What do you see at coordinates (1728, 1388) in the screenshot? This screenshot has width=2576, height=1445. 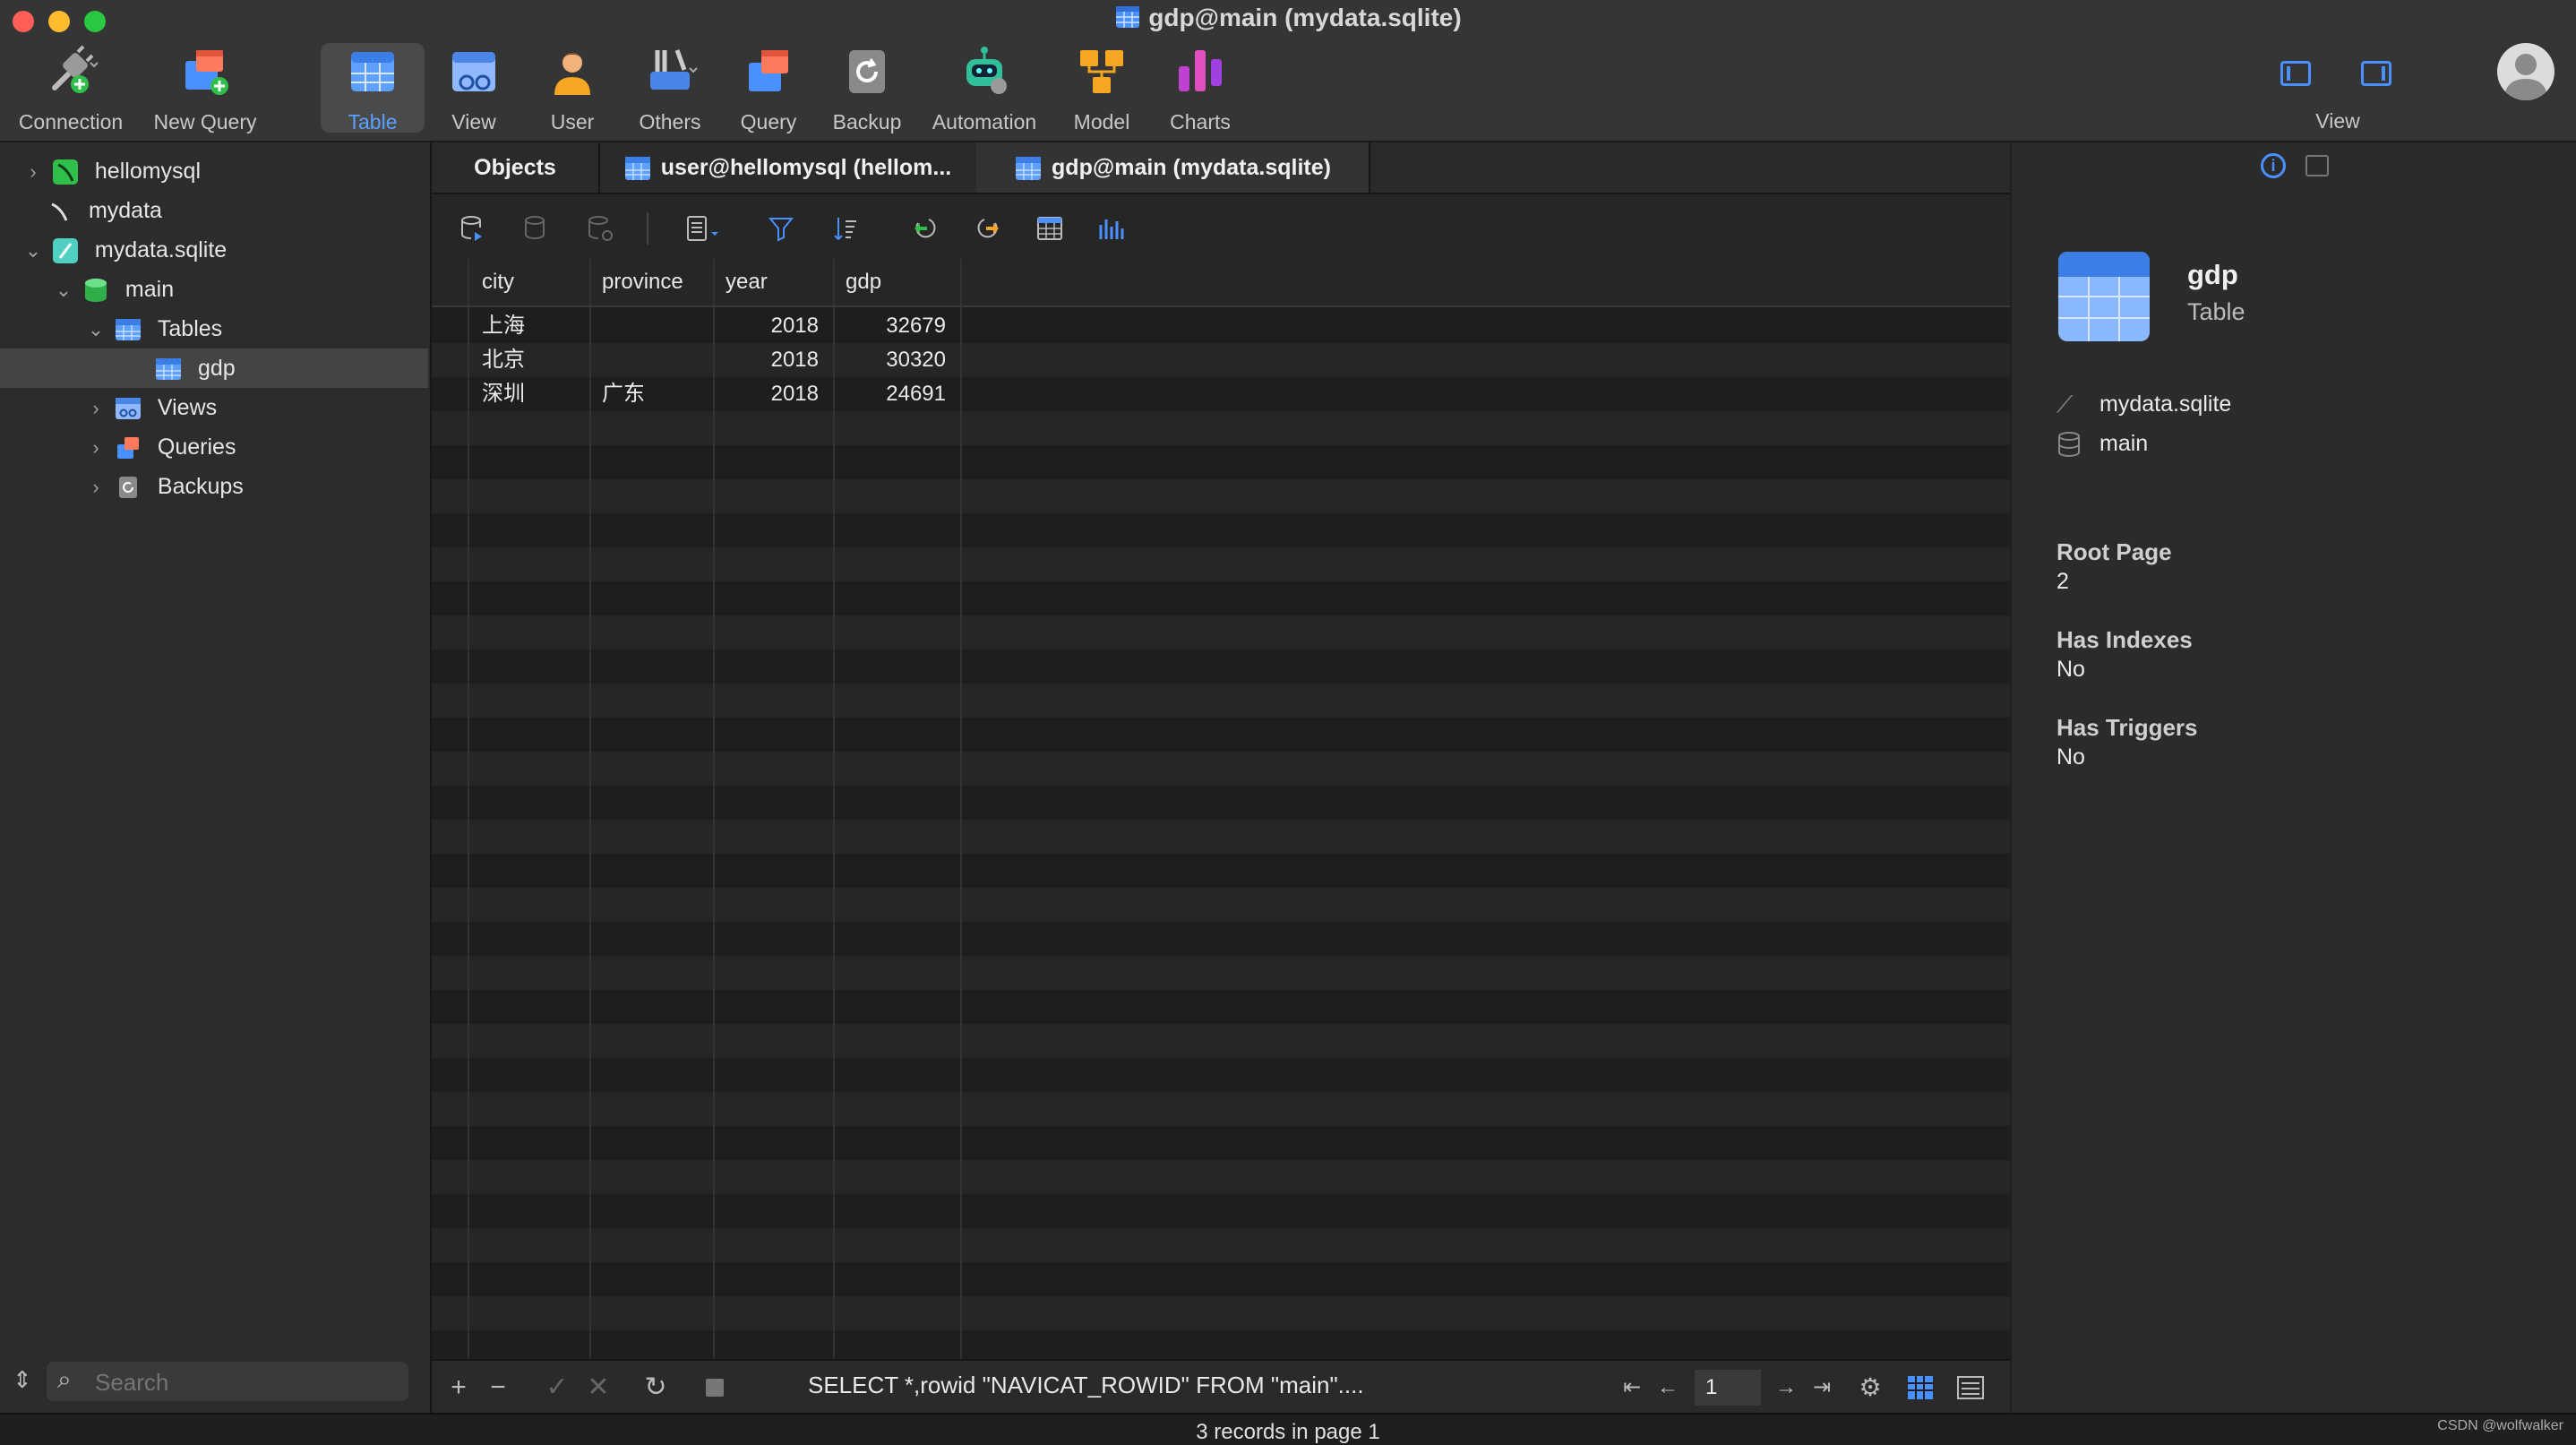 I see `page-number-input` at bounding box center [1728, 1388].